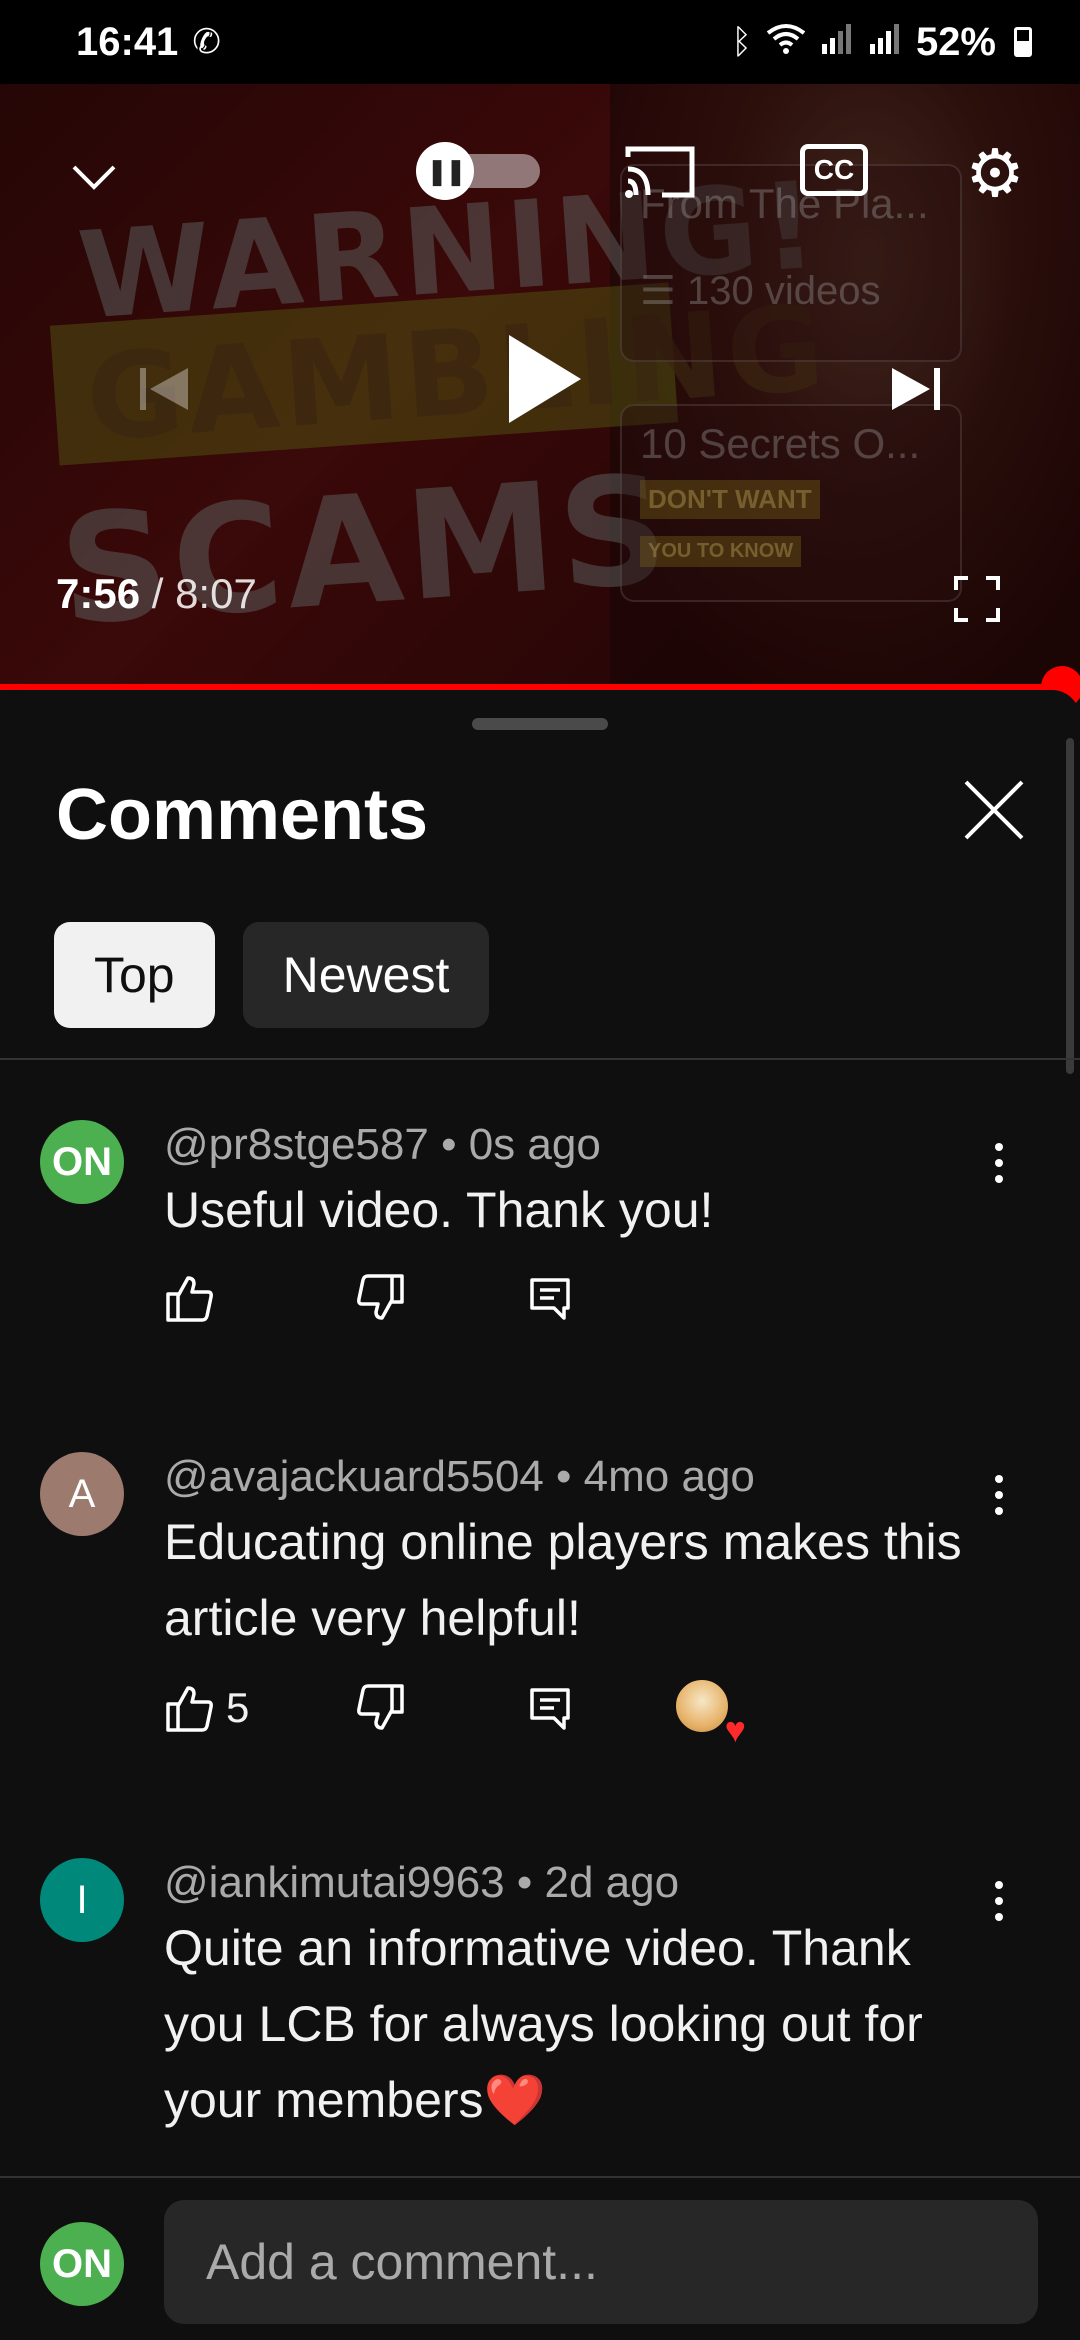  I want to click on comment-meta: @iankimutai9963 • 2d ago, so click(422, 1882).